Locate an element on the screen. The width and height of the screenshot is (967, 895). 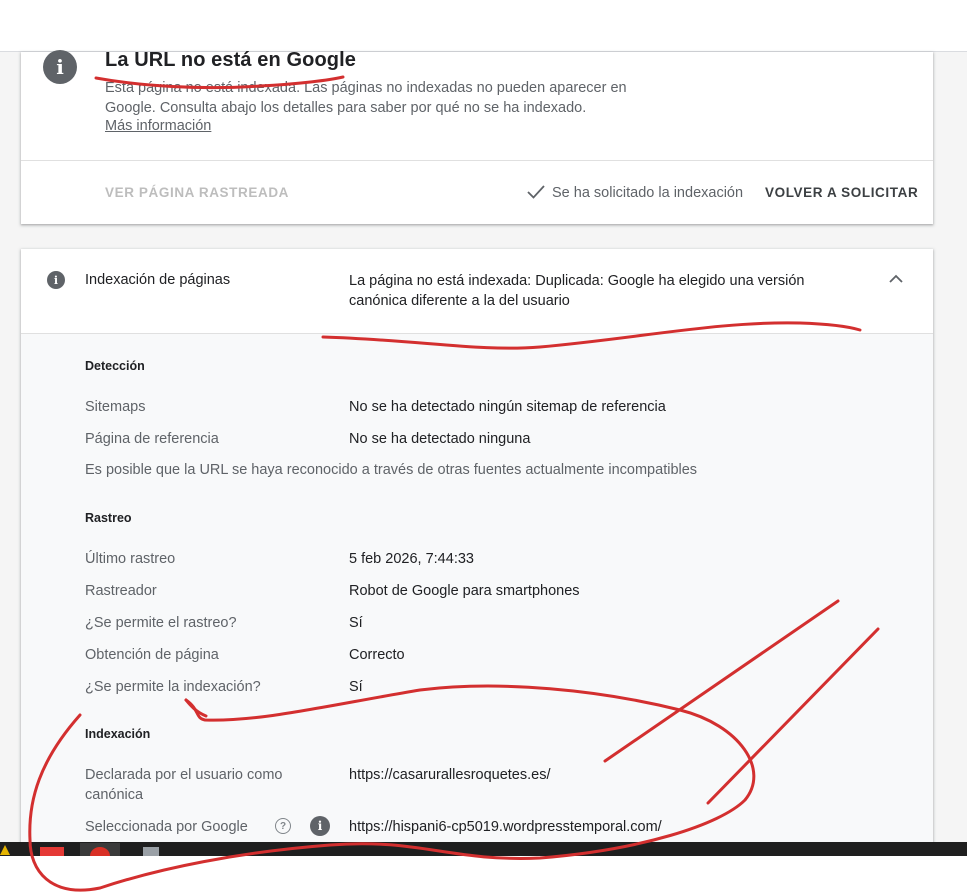
page-indexing-label: Indexación de páginas is located at coordinates (158, 280).